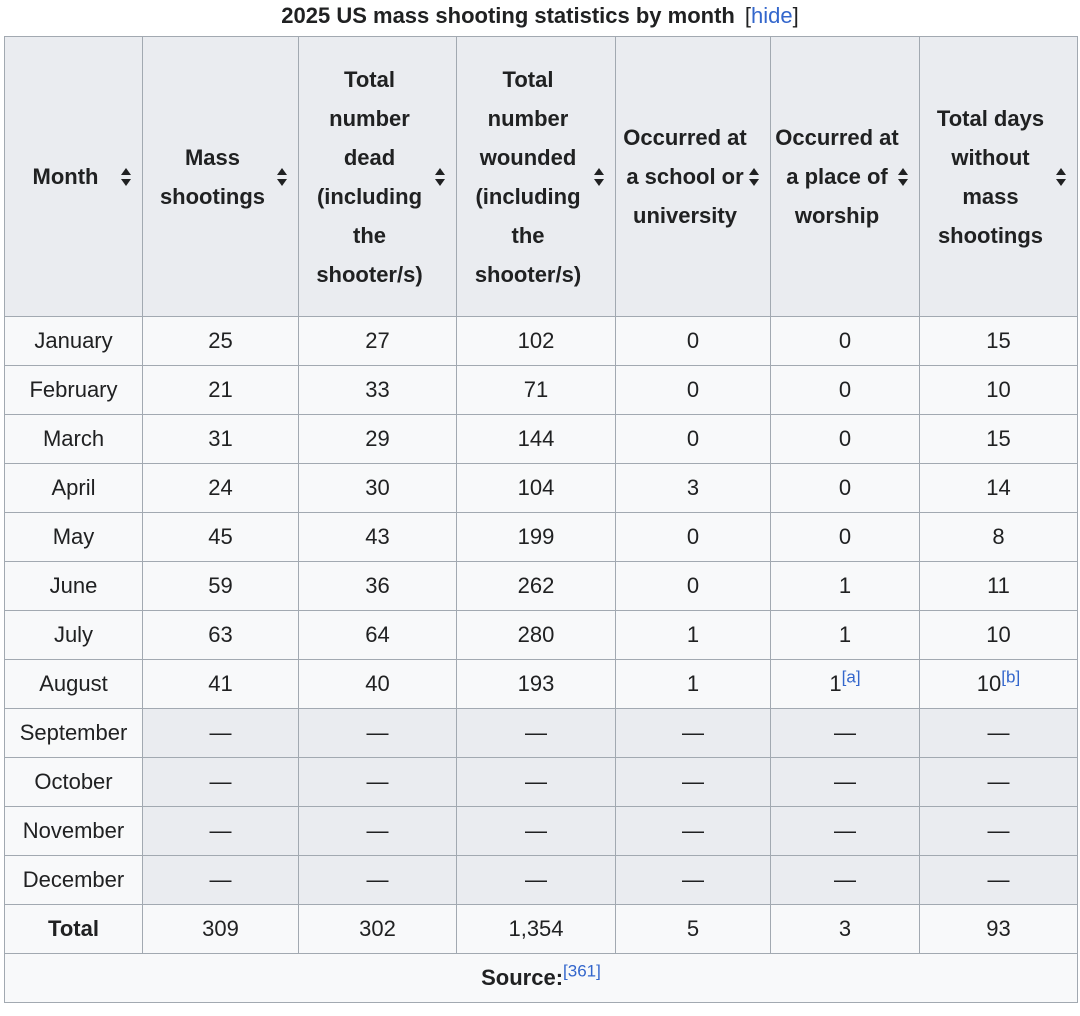 This screenshot has width=1080, height=1016. I want to click on wounded-cell: 144, so click(536, 439).